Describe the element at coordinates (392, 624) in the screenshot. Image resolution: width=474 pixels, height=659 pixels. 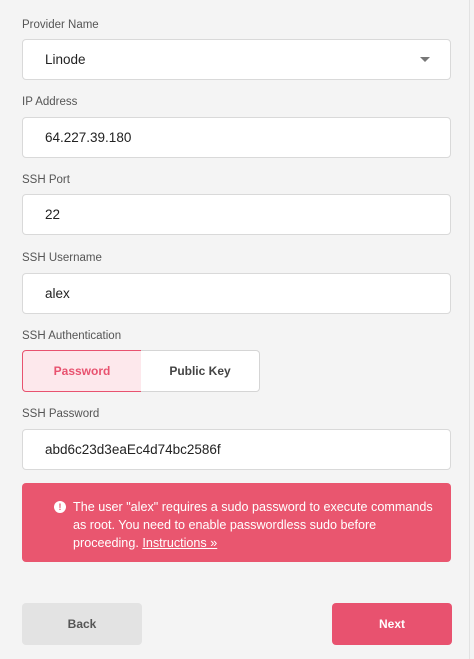
I see `next-button: Next` at that location.